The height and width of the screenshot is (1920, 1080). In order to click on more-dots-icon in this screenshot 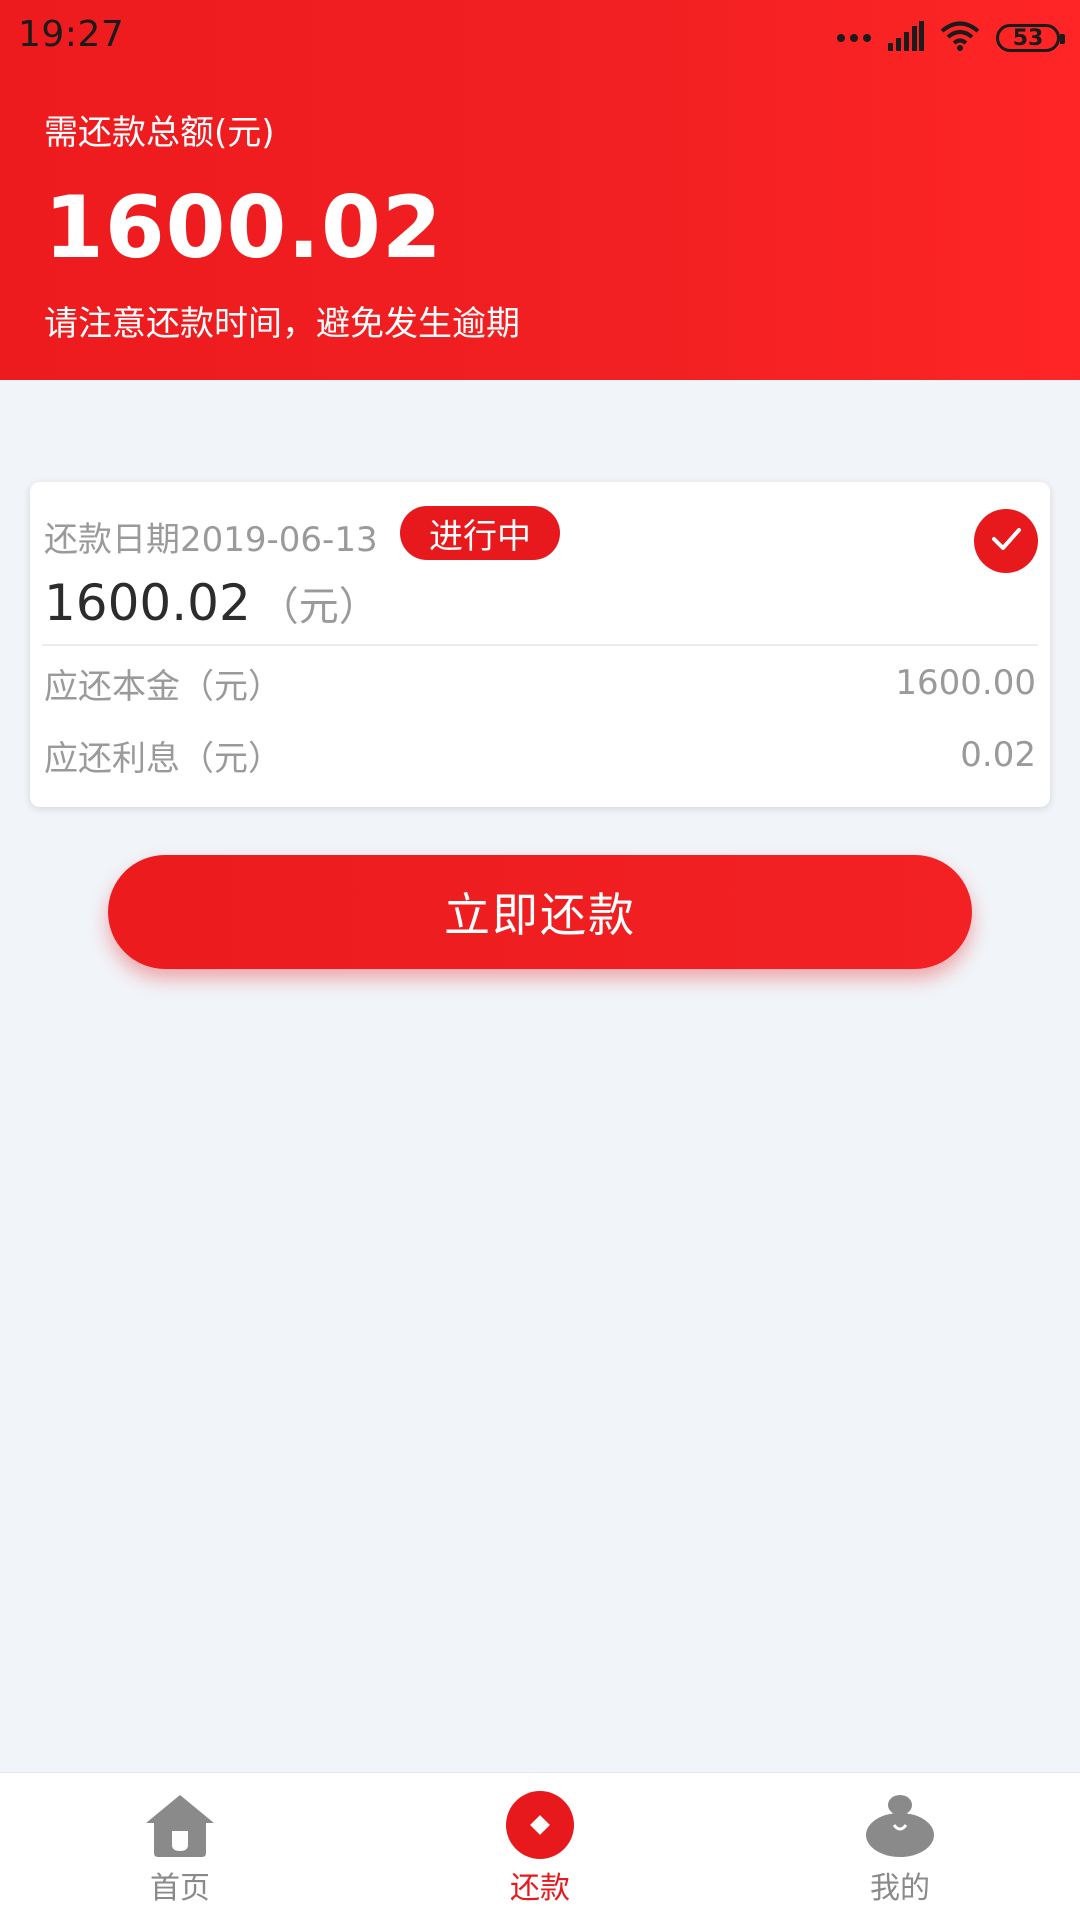, I will do `click(854, 38)`.